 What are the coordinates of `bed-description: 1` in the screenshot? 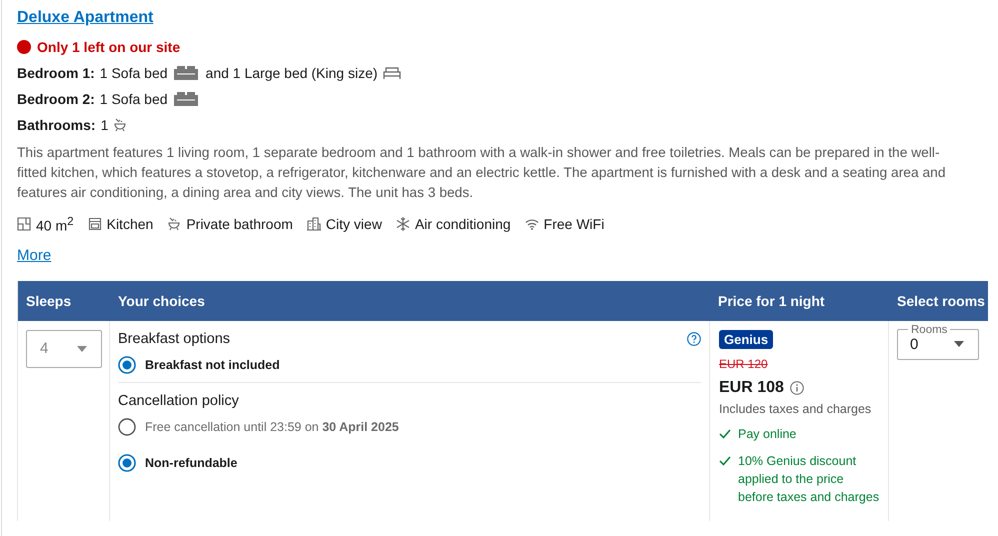 It's located at (104, 125).